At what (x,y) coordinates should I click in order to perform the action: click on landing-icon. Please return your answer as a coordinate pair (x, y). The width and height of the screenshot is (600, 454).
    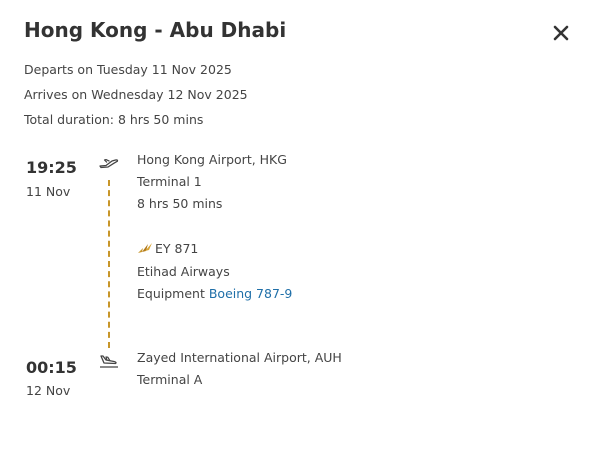
    Looking at the image, I should click on (109, 361).